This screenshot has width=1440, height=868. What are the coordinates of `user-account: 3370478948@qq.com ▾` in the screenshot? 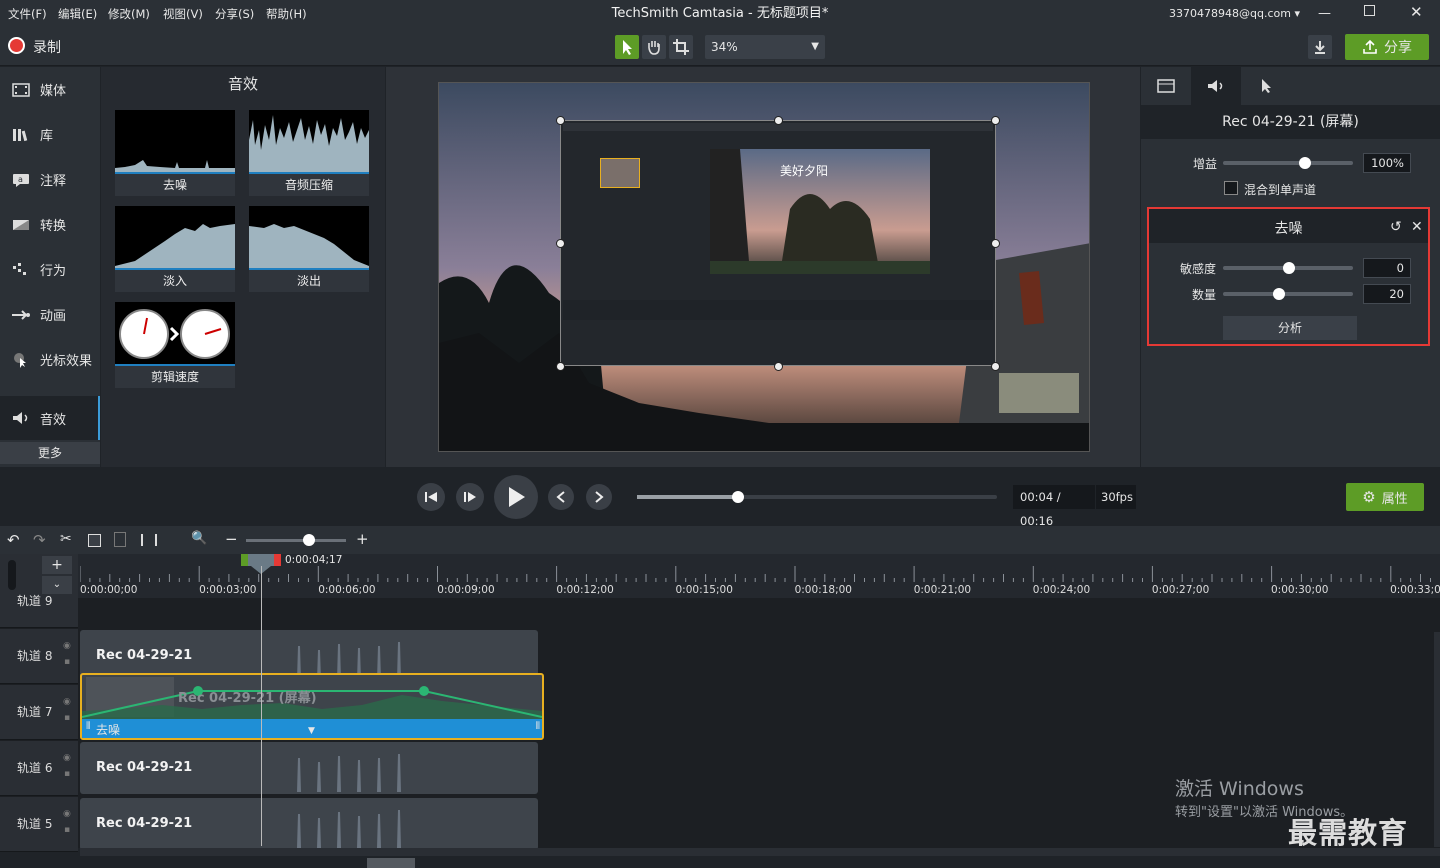 It's located at (1234, 14).